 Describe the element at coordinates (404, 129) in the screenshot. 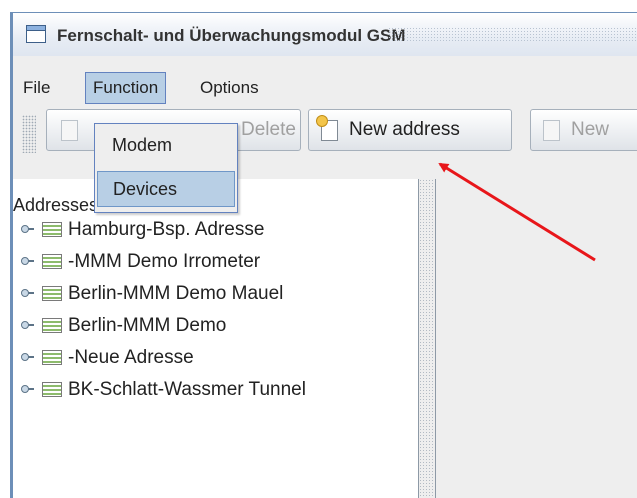

I see `new-address-label: New address` at that location.